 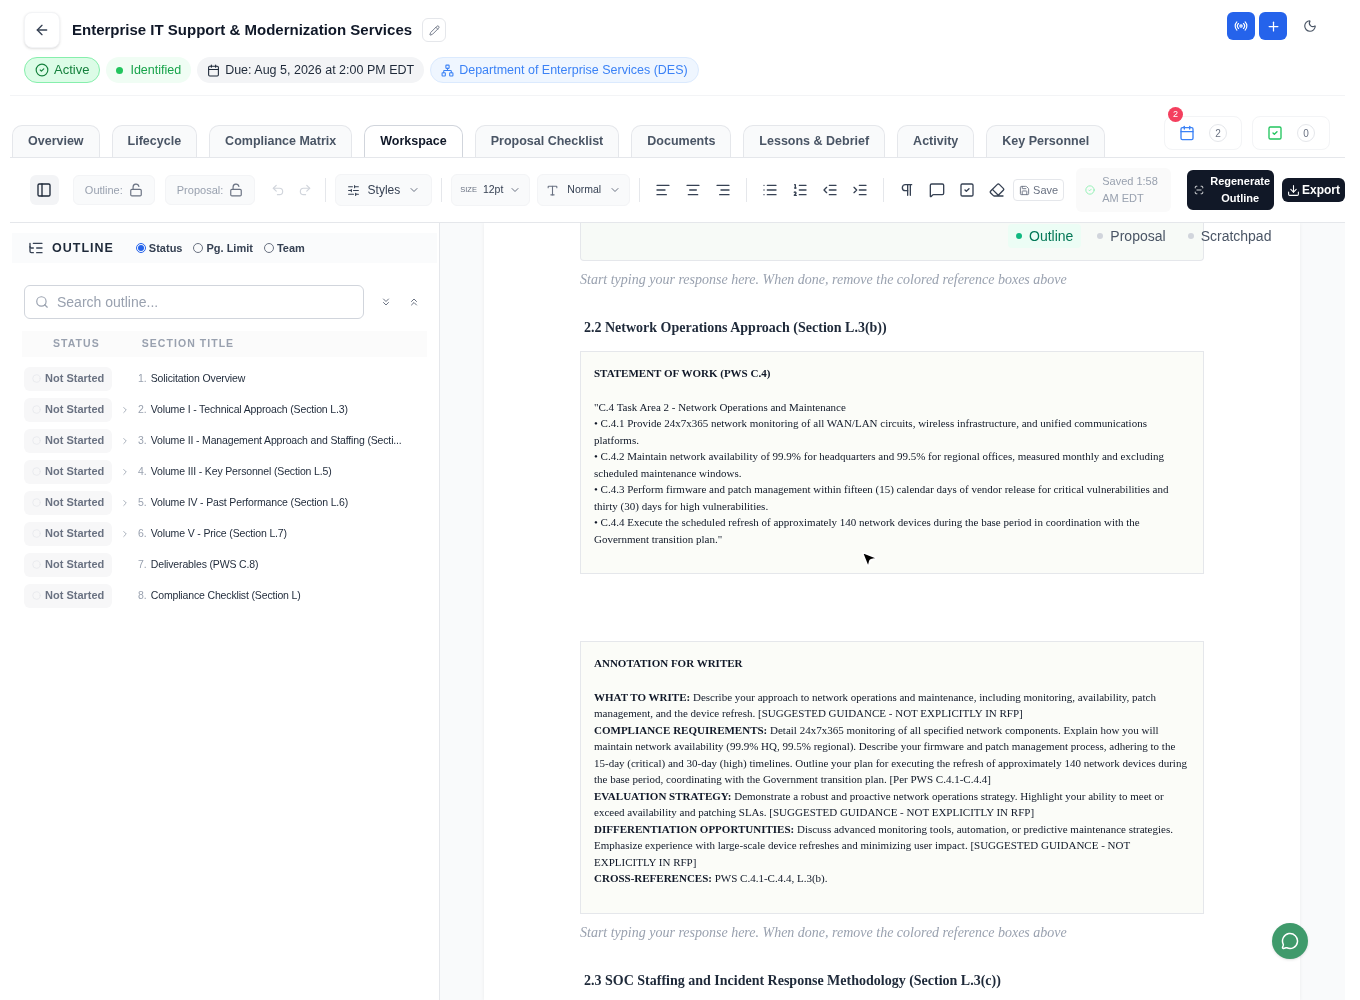 I want to click on bullet-list-icon, so click(x=770, y=190).